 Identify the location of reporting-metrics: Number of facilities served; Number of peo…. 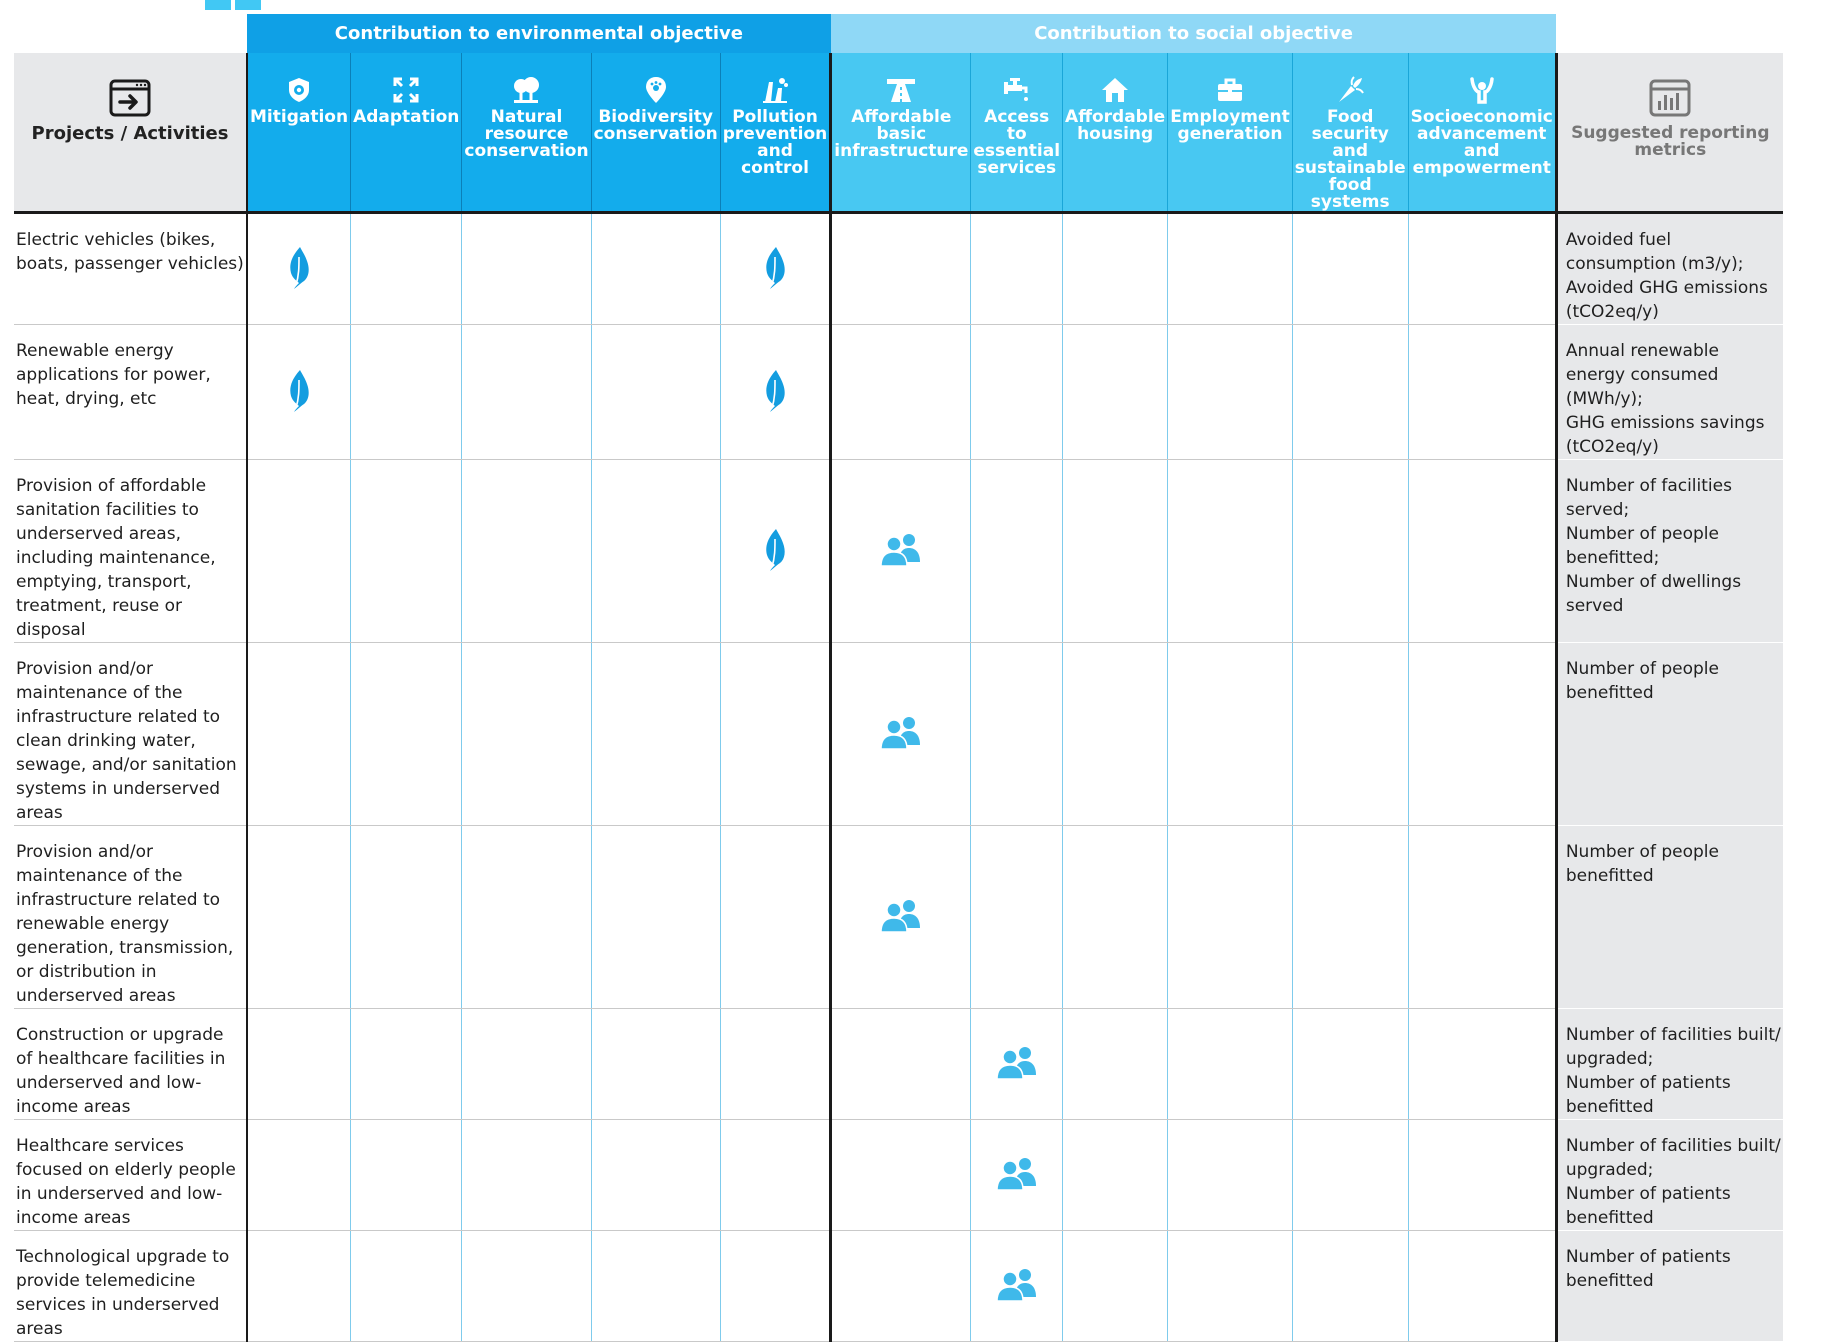
(1668, 551).